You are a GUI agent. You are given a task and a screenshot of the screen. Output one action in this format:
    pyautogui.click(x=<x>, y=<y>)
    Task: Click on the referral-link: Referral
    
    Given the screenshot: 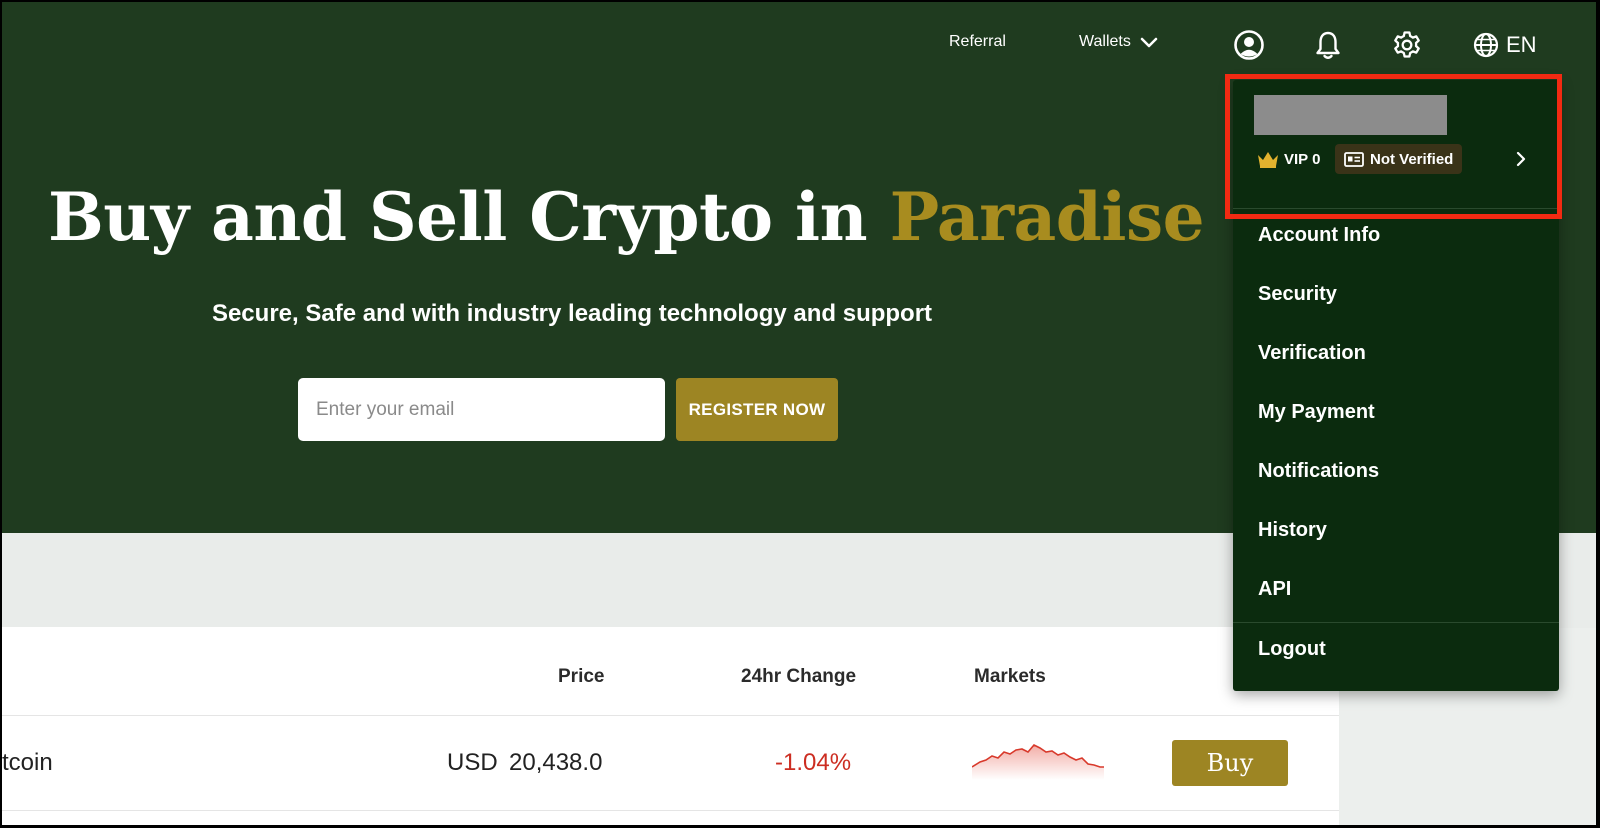 What is the action you would take?
    pyautogui.click(x=977, y=42)
    